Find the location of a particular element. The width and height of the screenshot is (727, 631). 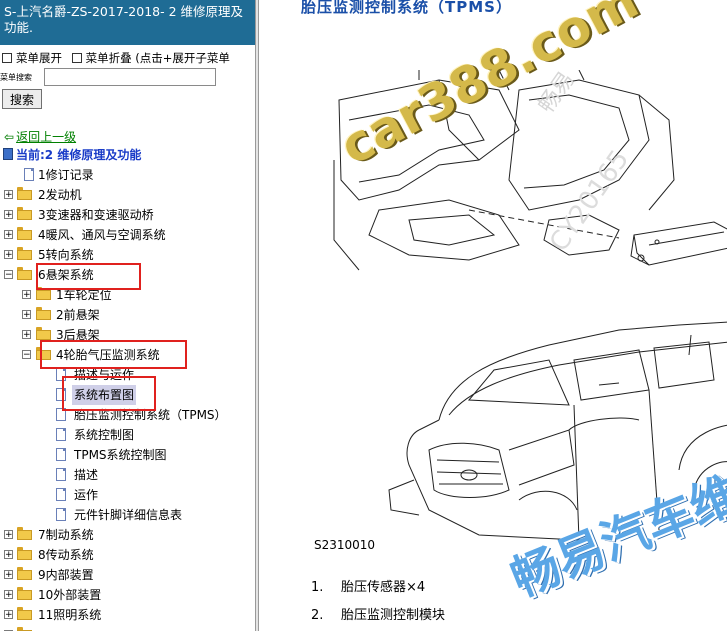

highlight-box-tpms is located at coordinates (113, 354).